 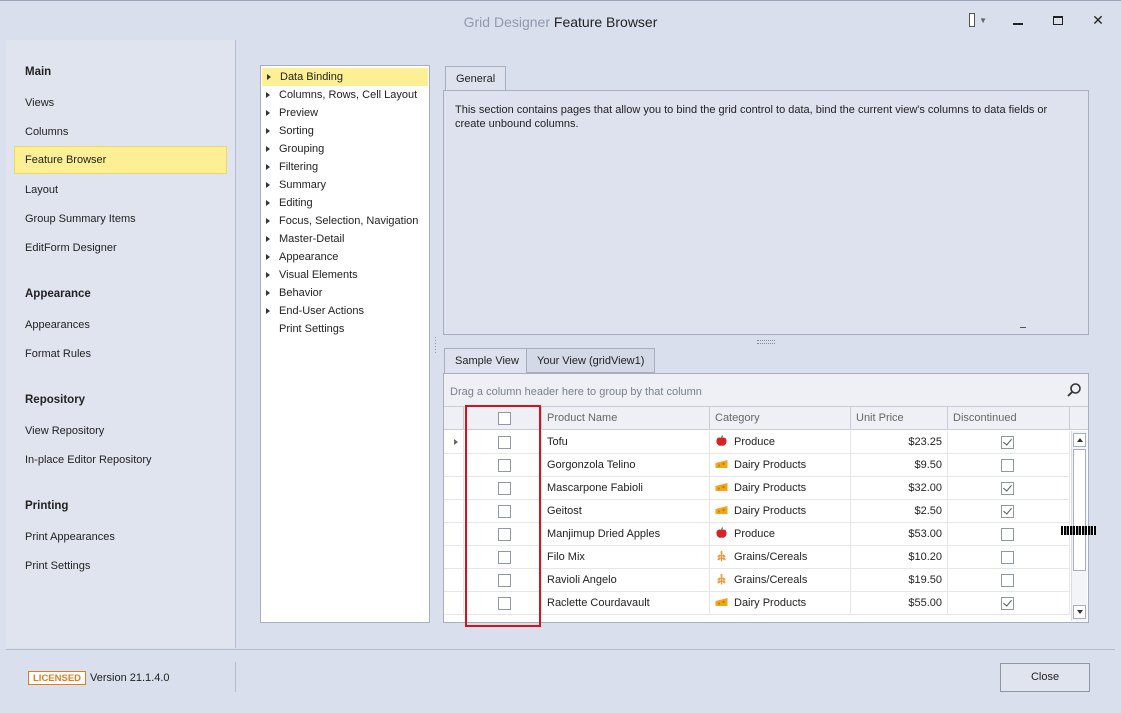 I want to click on product-name-cell: Manjimup Dried Apples, so click(x=626, y=534).